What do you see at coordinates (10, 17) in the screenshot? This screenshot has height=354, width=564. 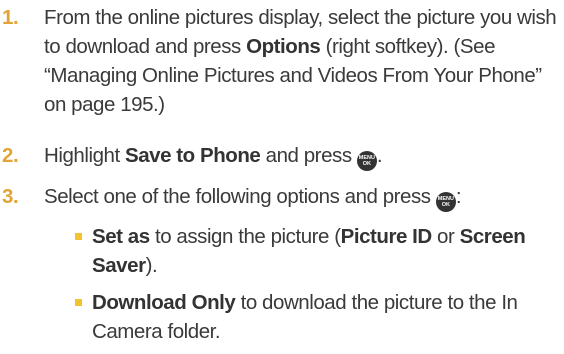 I see `step-number: 1.` at bounding box center [10, 17].